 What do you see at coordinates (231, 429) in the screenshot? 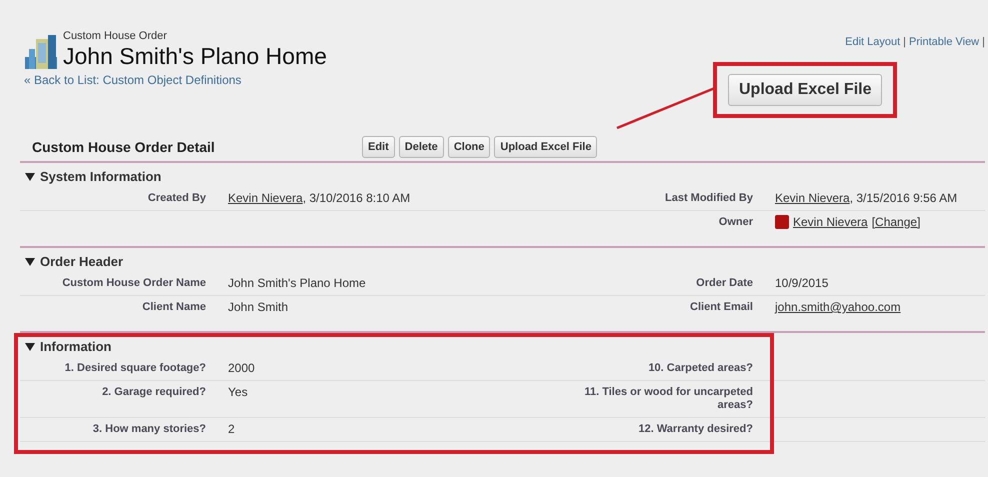
I see `field-value: 2` at bounding box center [231, 429].